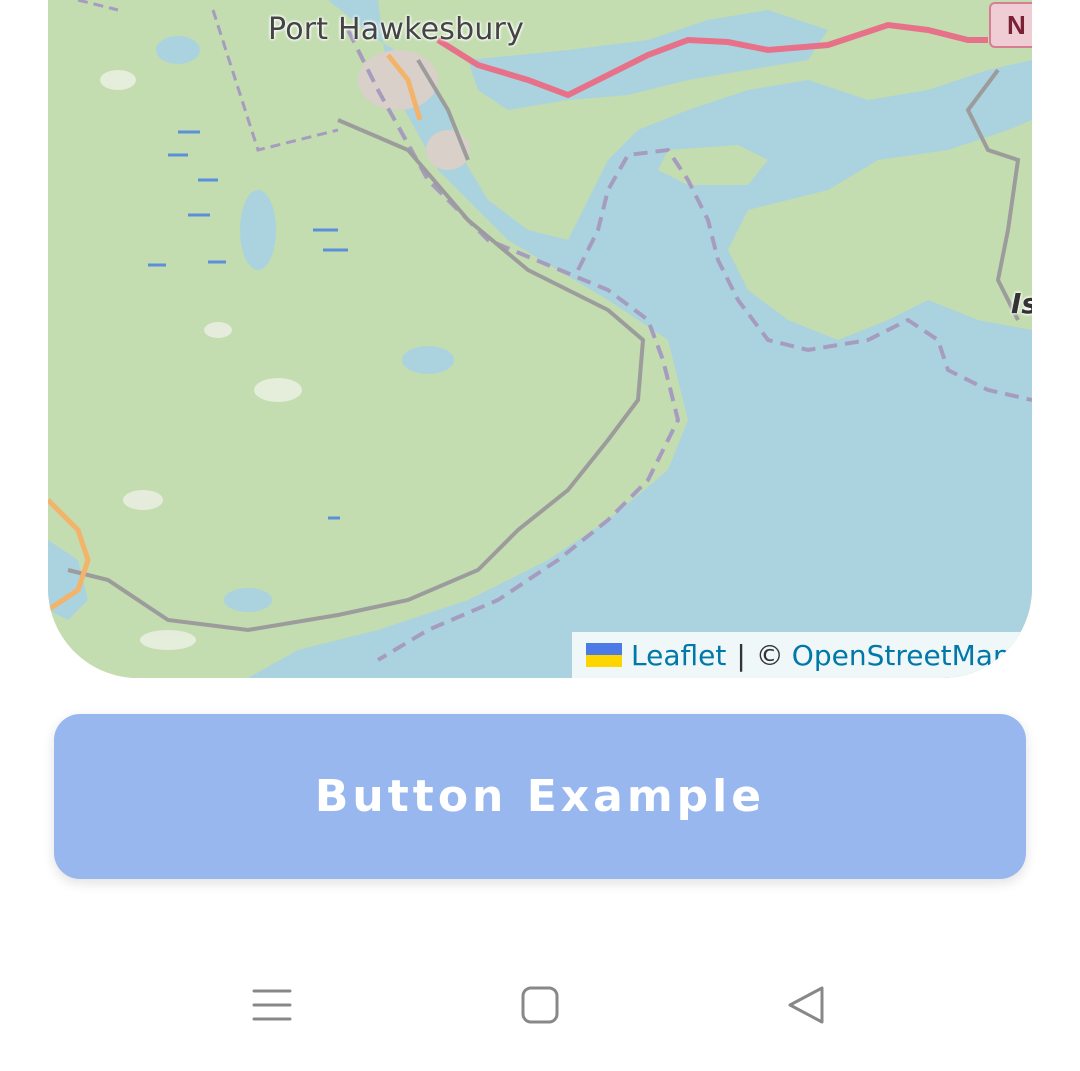 The width and height of the screenshot is (1080, 1071). What do you see at coordinates (678, 655) in the screenshot?
I see `leaflet-link: Leaflet` at bounding box center [678, 655].